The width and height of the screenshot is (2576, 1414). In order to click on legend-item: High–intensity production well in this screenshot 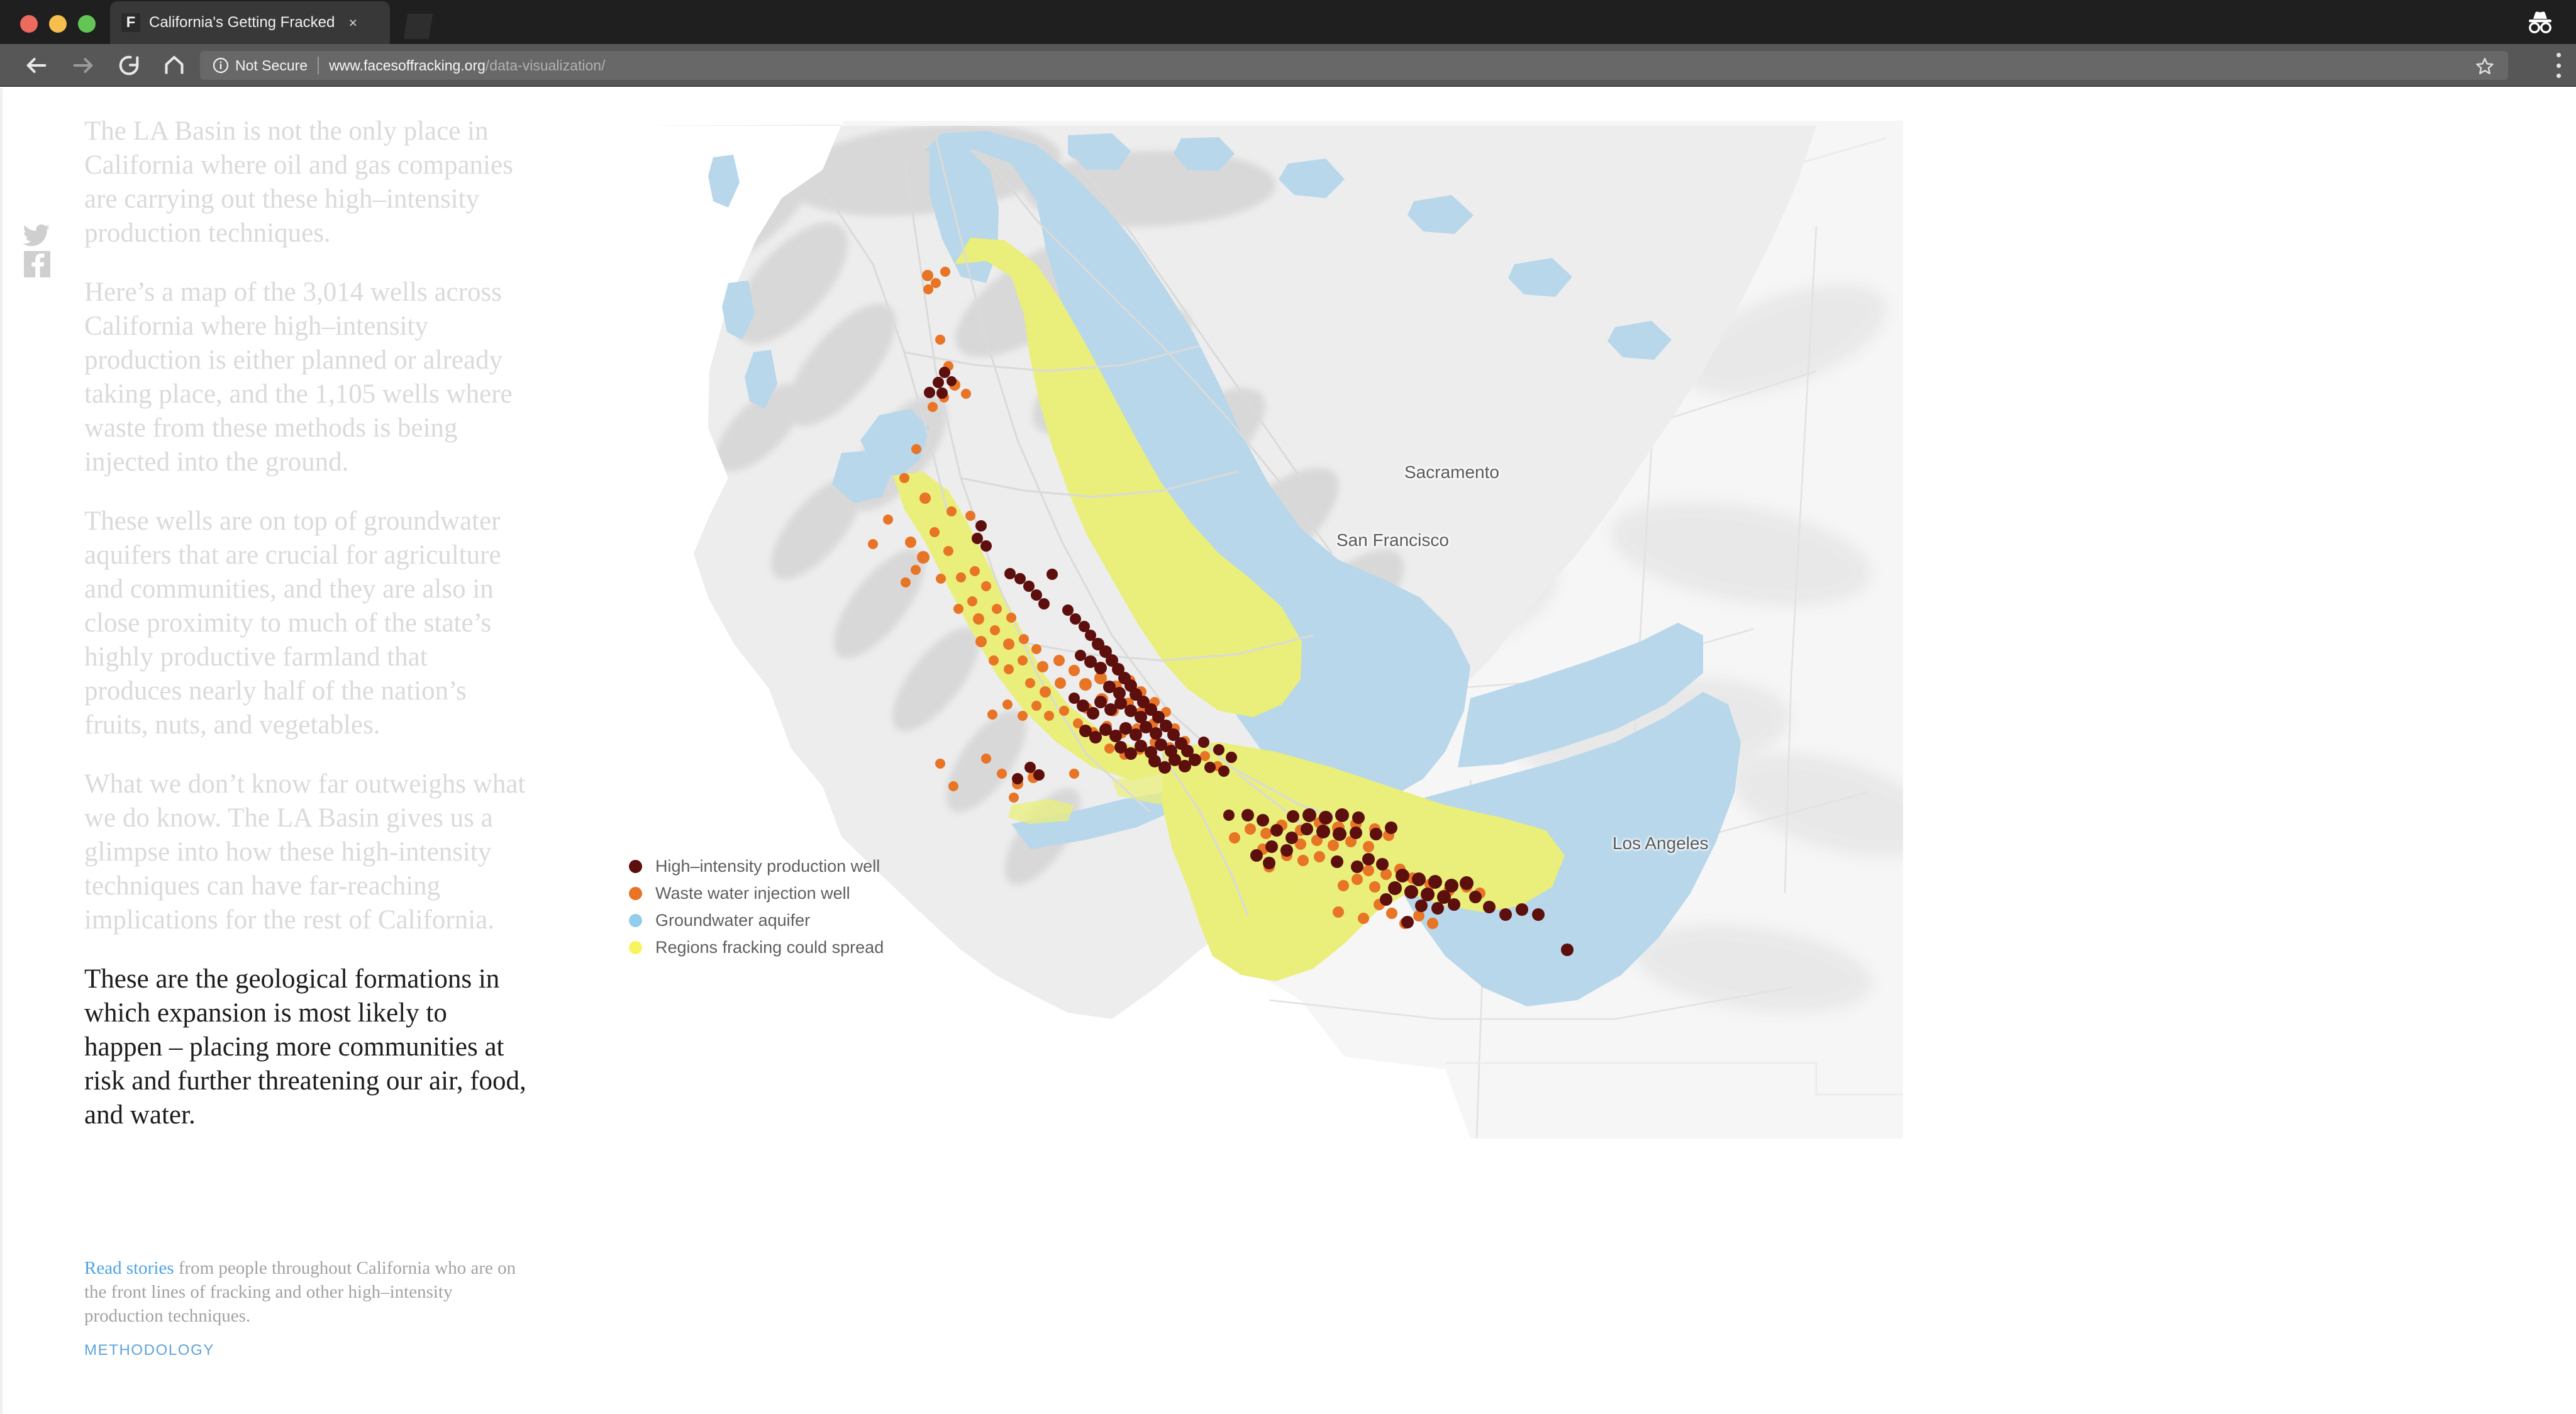, I will do `click(756, 866)`.